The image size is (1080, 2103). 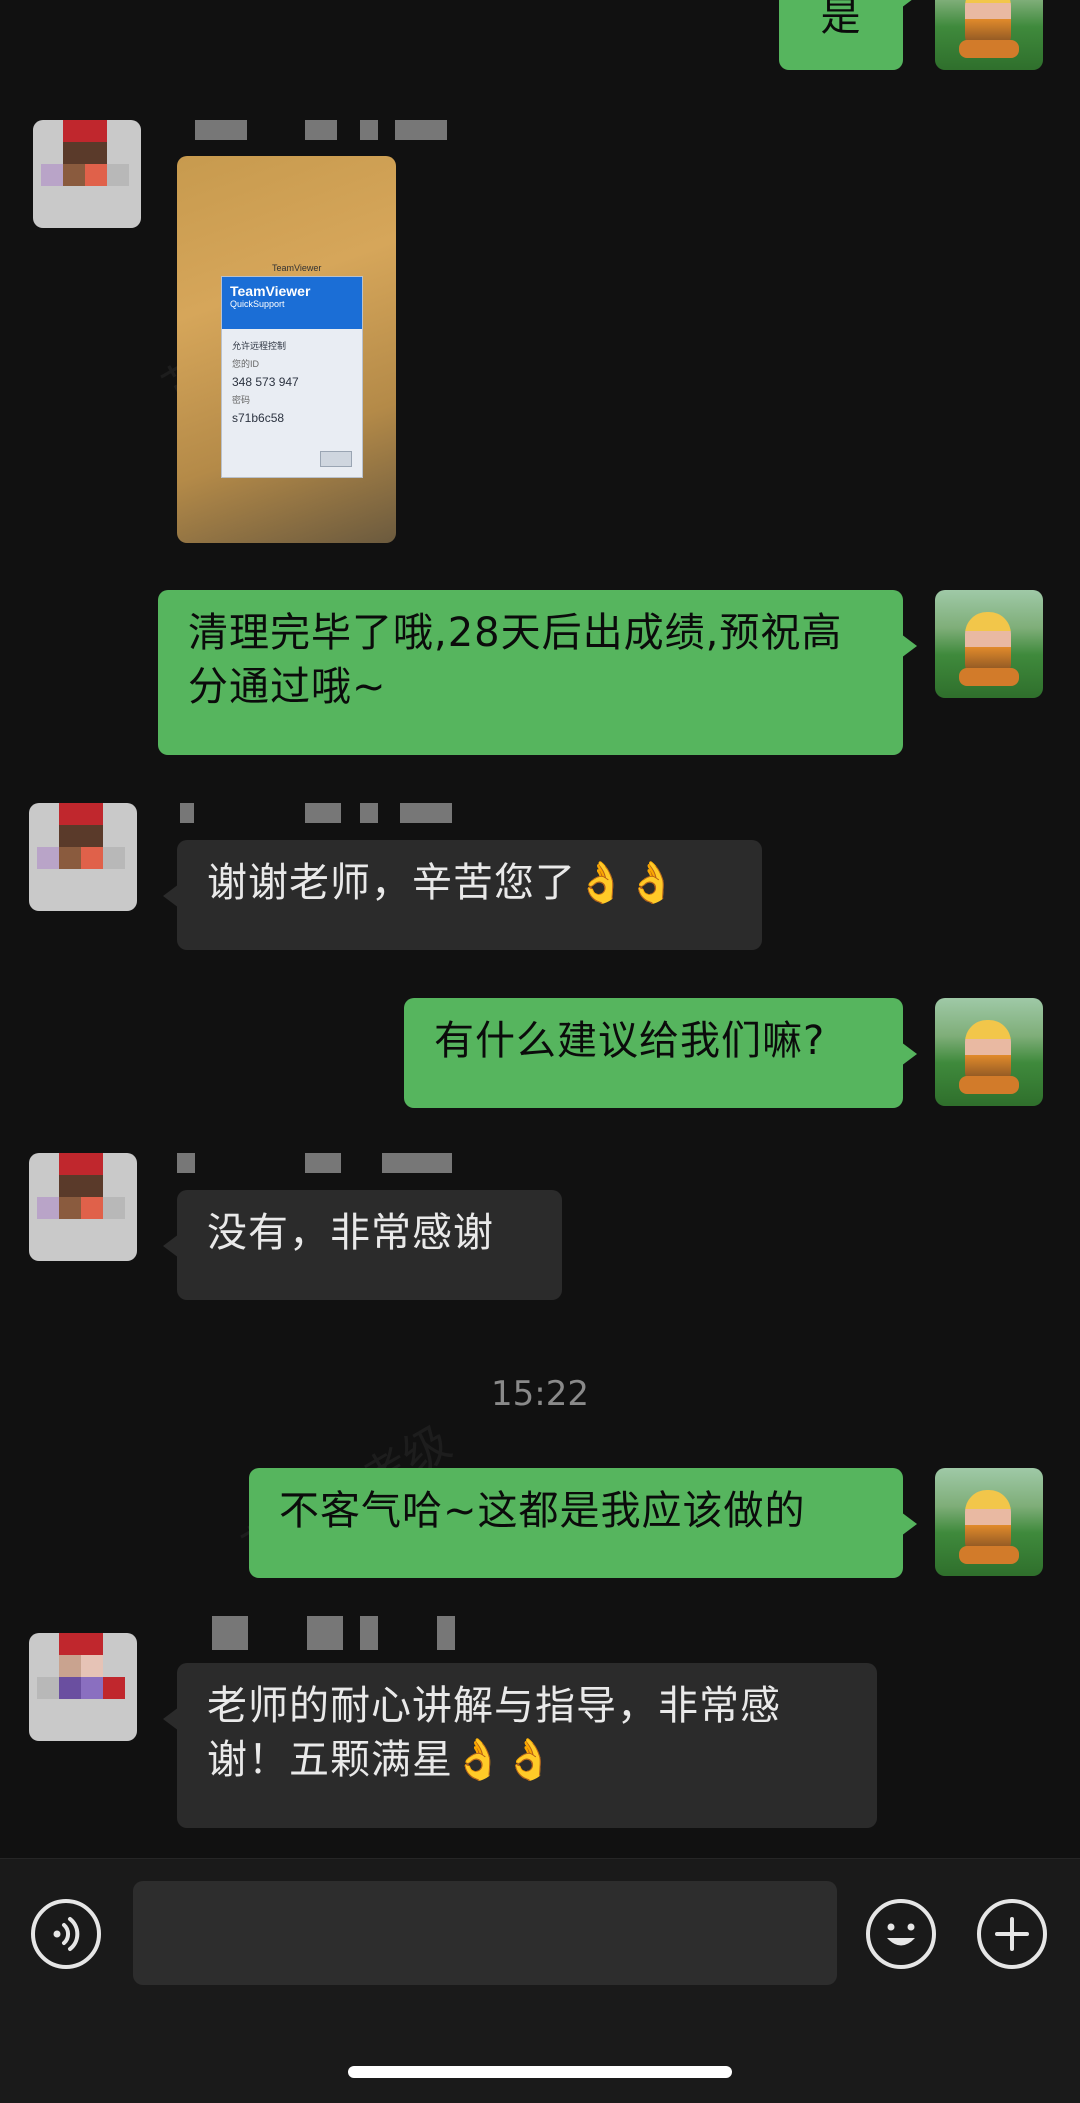 What do you see at coordinates (391, 883) in the screenshot?
I see `message-text: 谢谢老师，辛苦您了` at bounding box center [391, 883].